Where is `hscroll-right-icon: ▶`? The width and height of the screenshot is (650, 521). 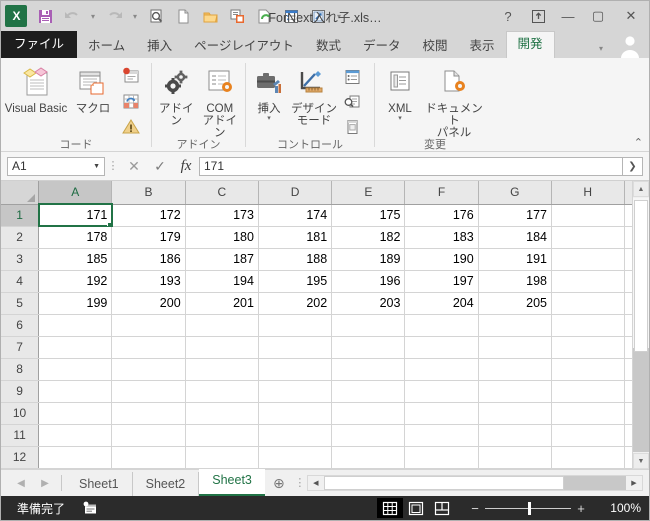
hscroll-right-icon: ▶ is located at coordinates (634, 483).